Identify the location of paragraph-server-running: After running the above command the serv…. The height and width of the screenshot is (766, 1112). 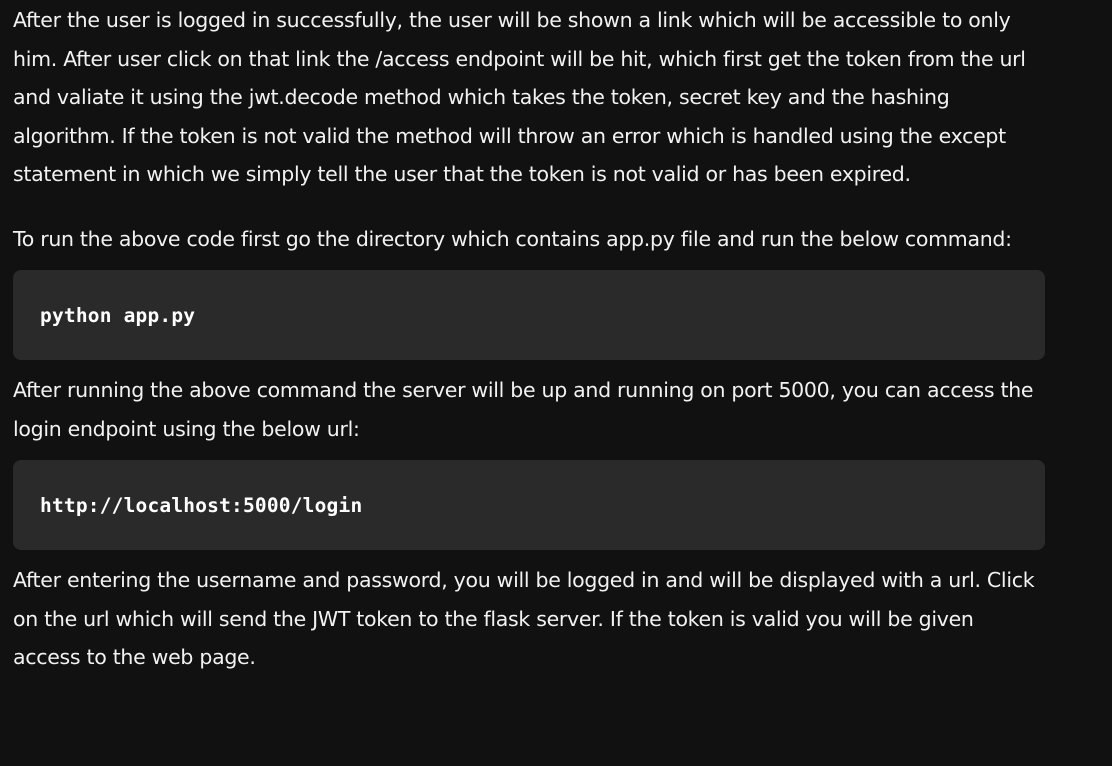
(523, 409).